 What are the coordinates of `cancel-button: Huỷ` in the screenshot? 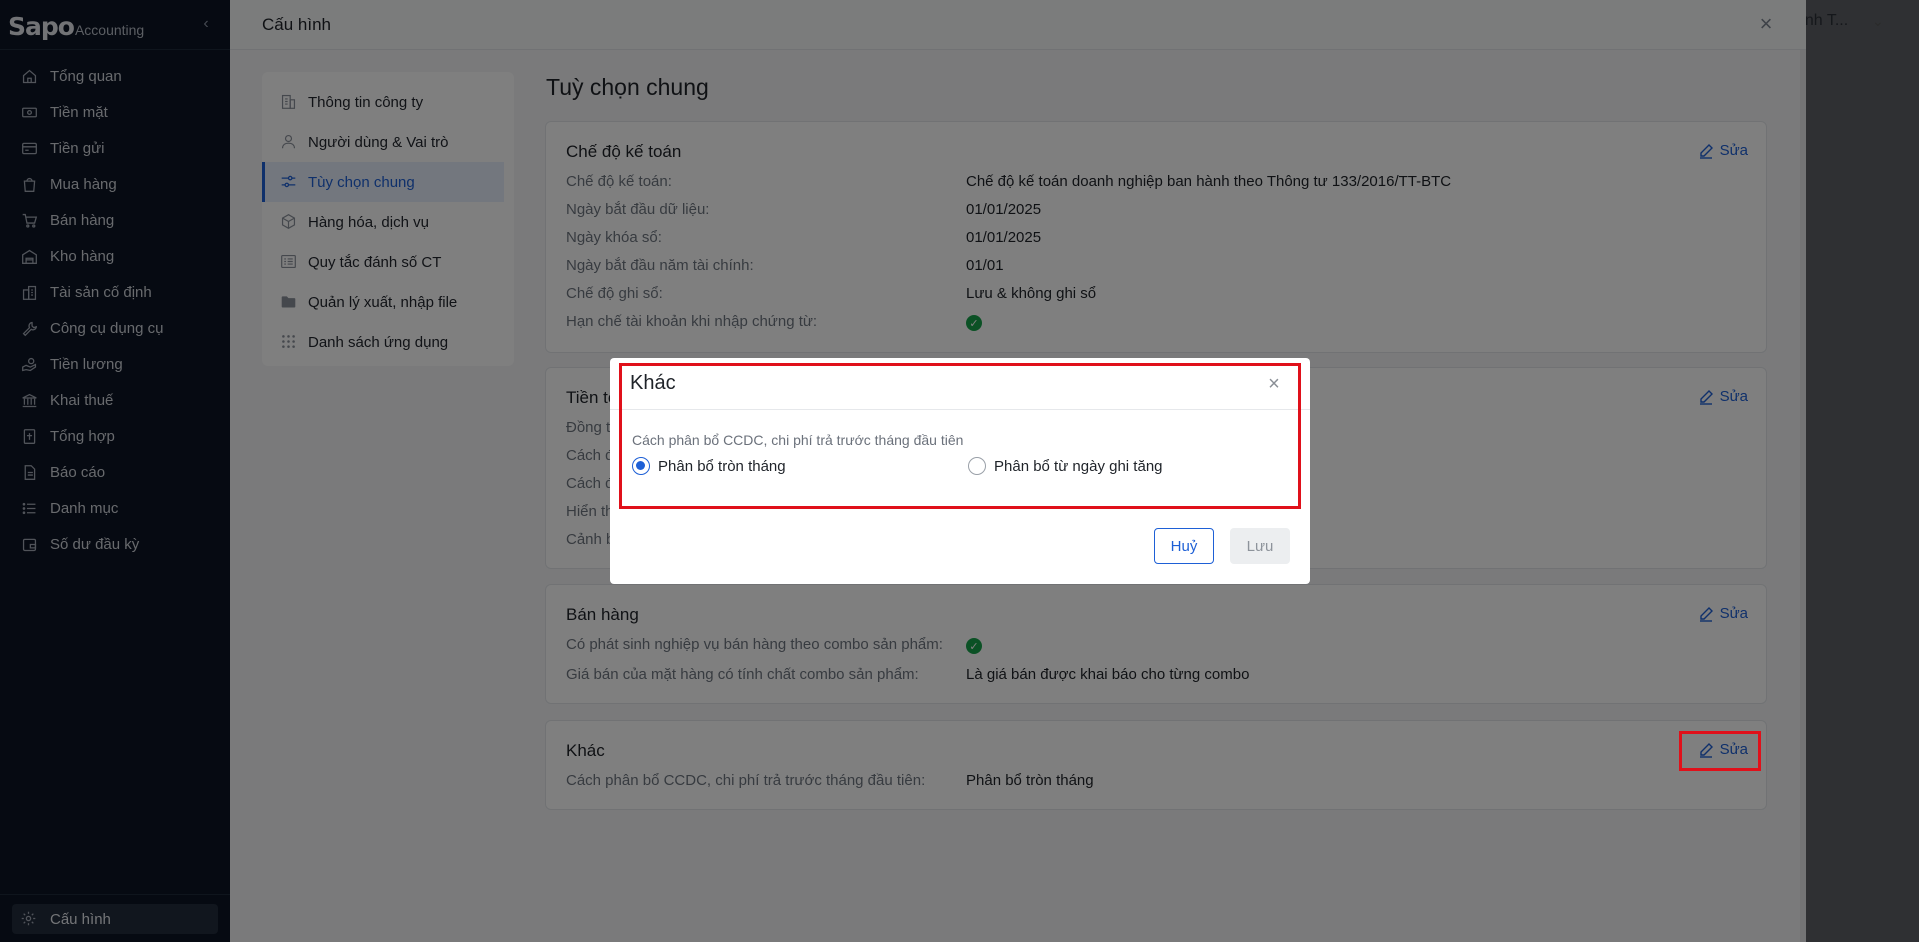 It's located at (1184, 546).